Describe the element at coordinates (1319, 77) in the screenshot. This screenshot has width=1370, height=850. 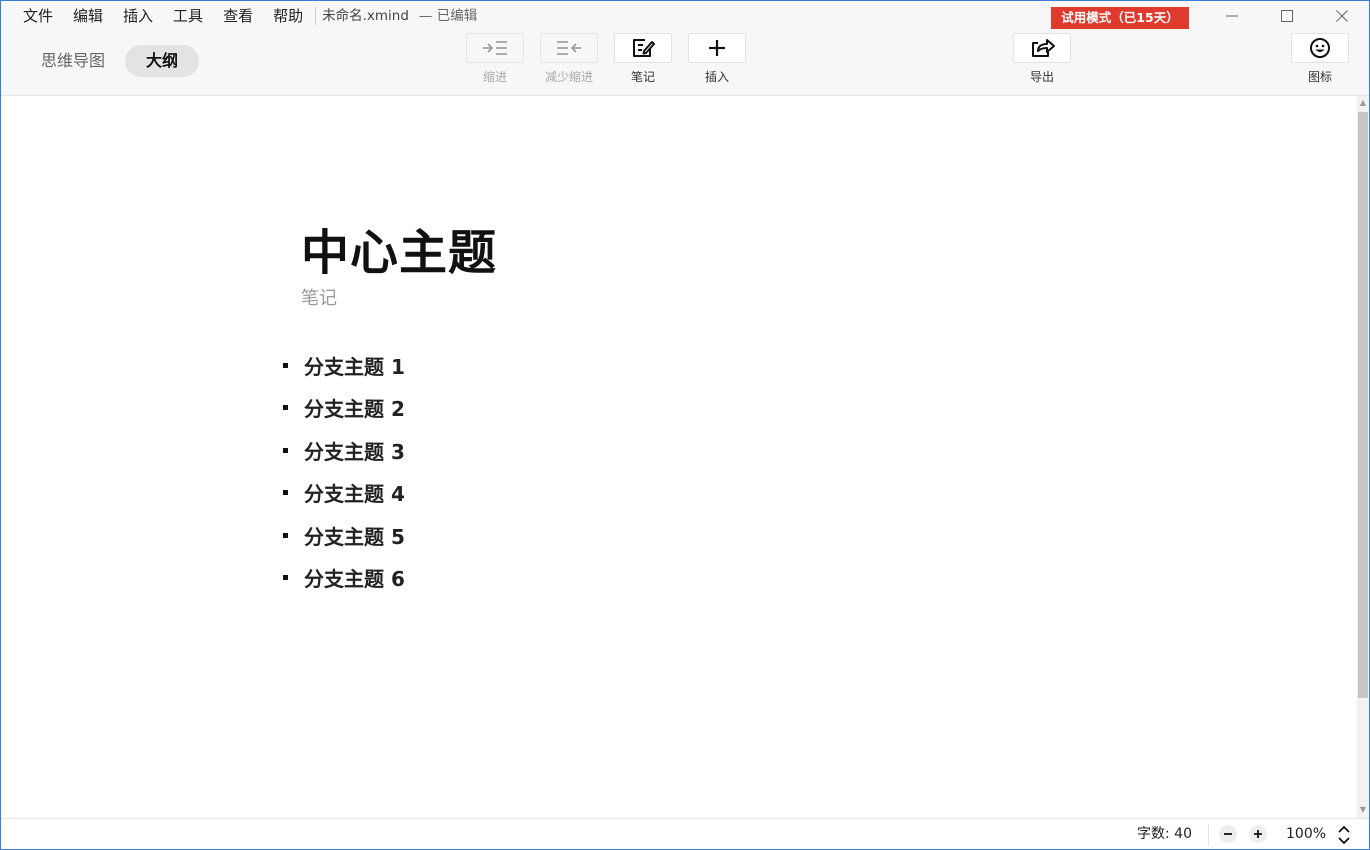
I see `icon-label: 图标` at that location.